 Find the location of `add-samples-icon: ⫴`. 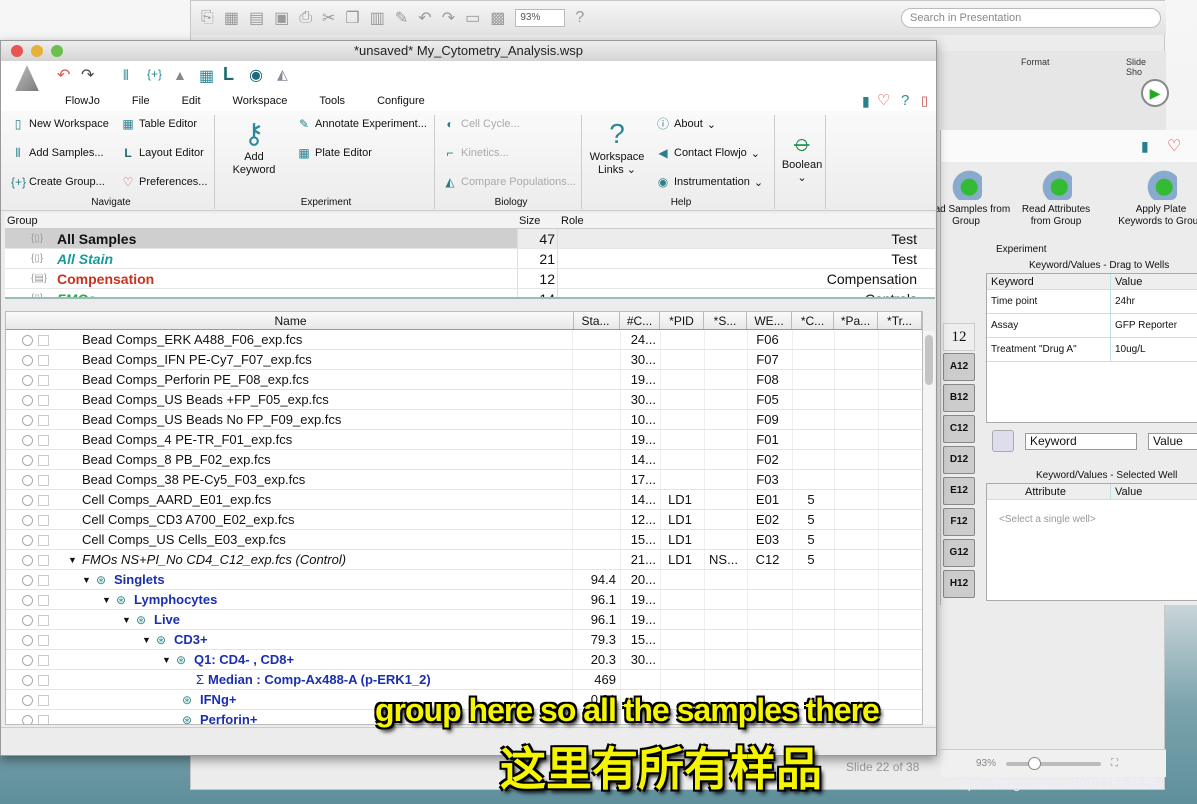

add-samples-icon: ⫴ is located at coordinates (126, 75).